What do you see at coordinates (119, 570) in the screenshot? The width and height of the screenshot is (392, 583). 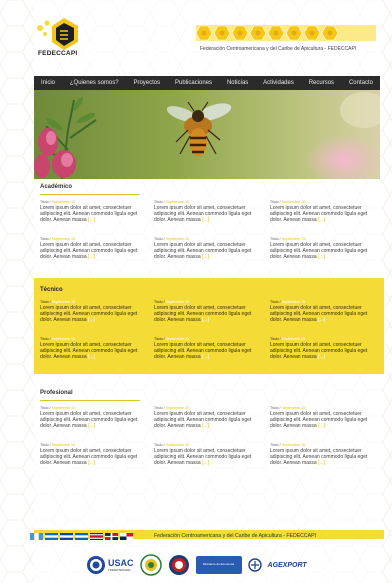 I see `usac-subtitle: TRICENTENARIA` at bounding box center [119, 570].